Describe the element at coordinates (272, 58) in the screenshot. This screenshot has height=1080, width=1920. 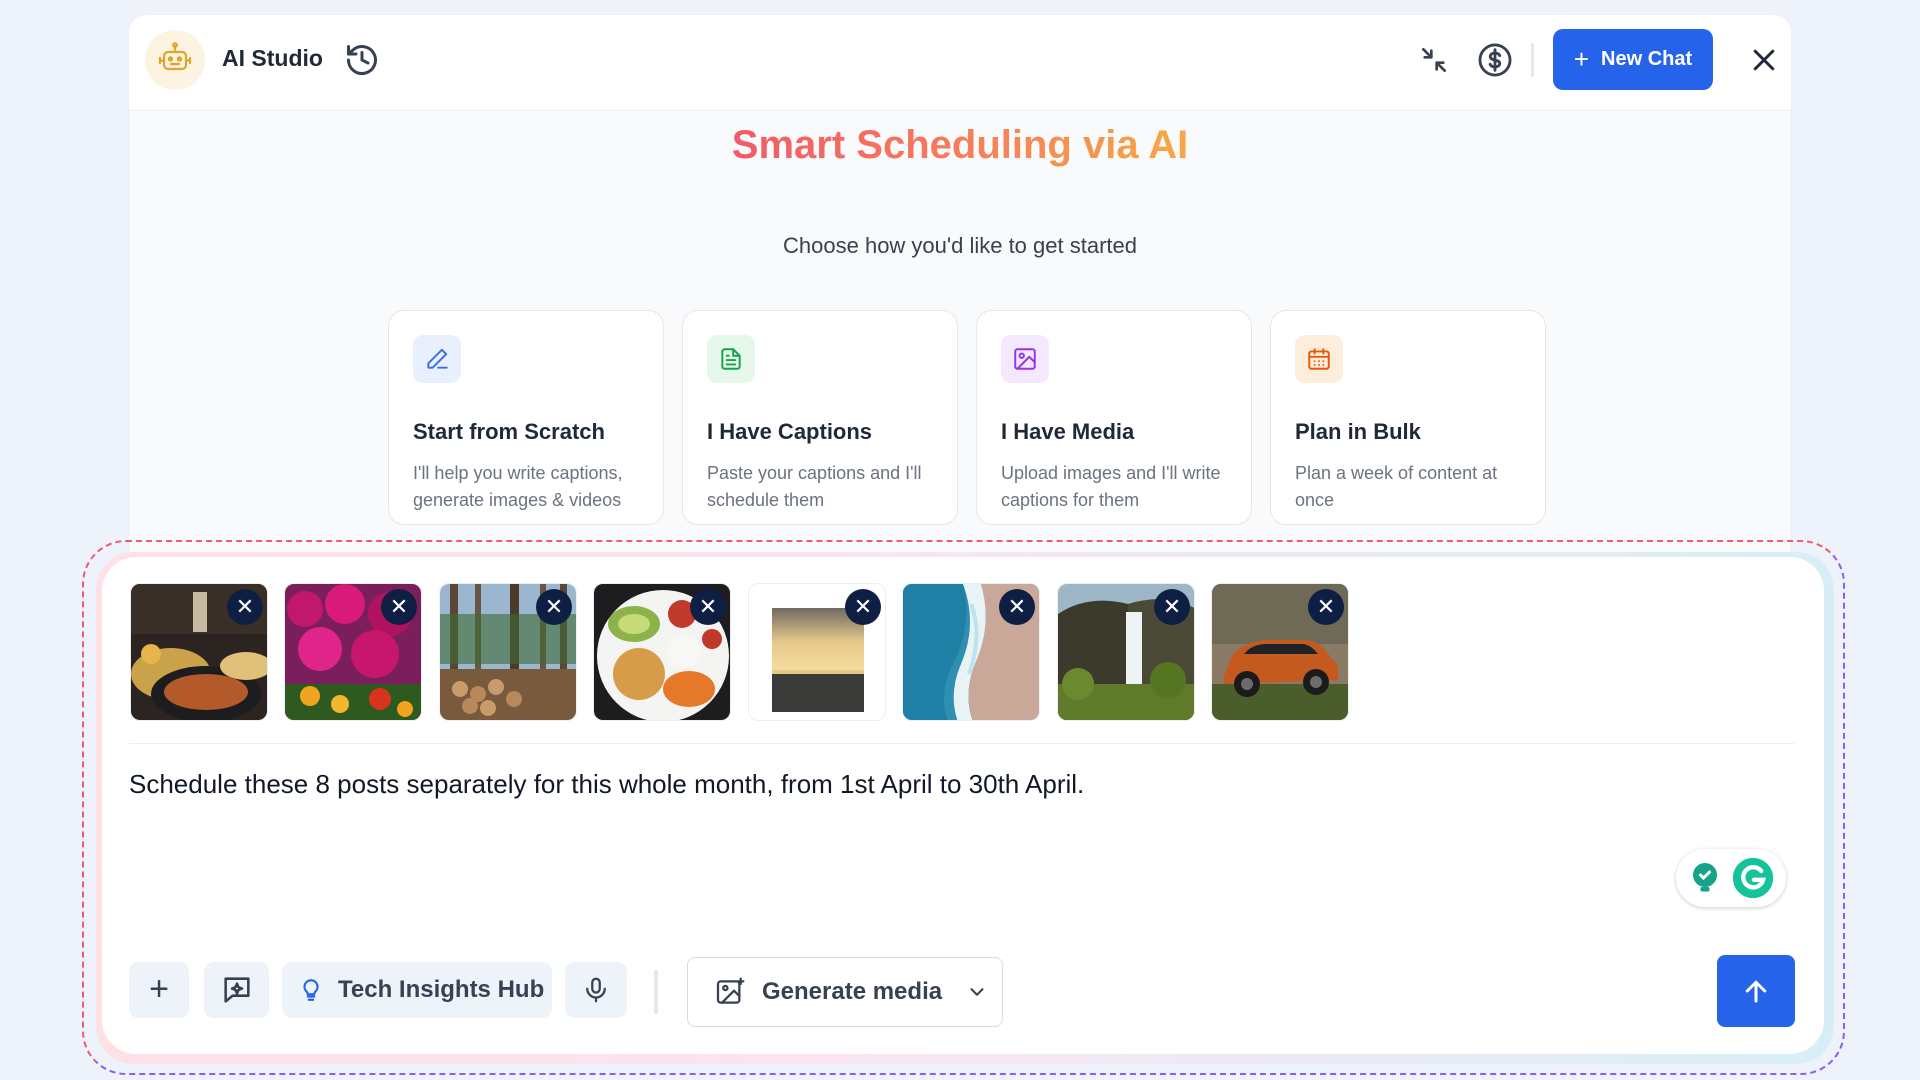
I see `app-title: AI Studio` at that location.